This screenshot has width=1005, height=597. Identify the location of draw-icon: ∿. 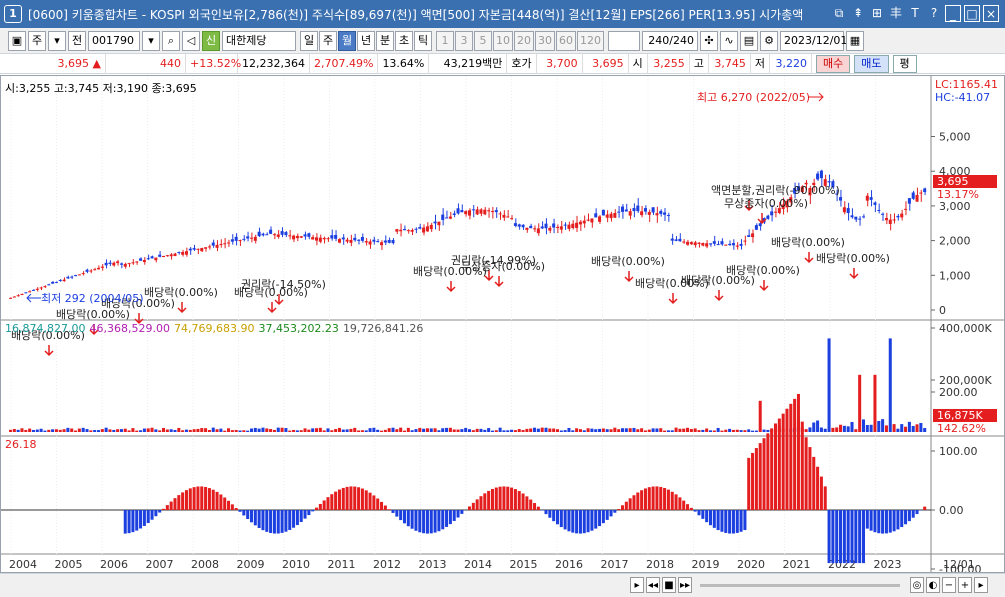
(729, 40).